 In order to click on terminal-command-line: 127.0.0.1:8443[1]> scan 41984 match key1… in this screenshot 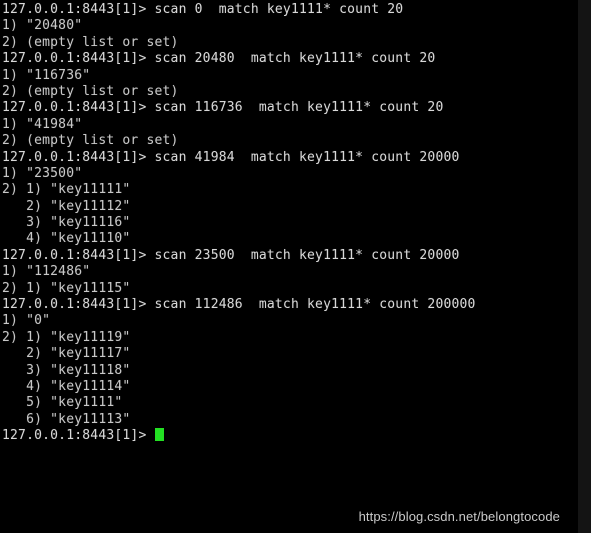, I will do `click(231, 157)`.